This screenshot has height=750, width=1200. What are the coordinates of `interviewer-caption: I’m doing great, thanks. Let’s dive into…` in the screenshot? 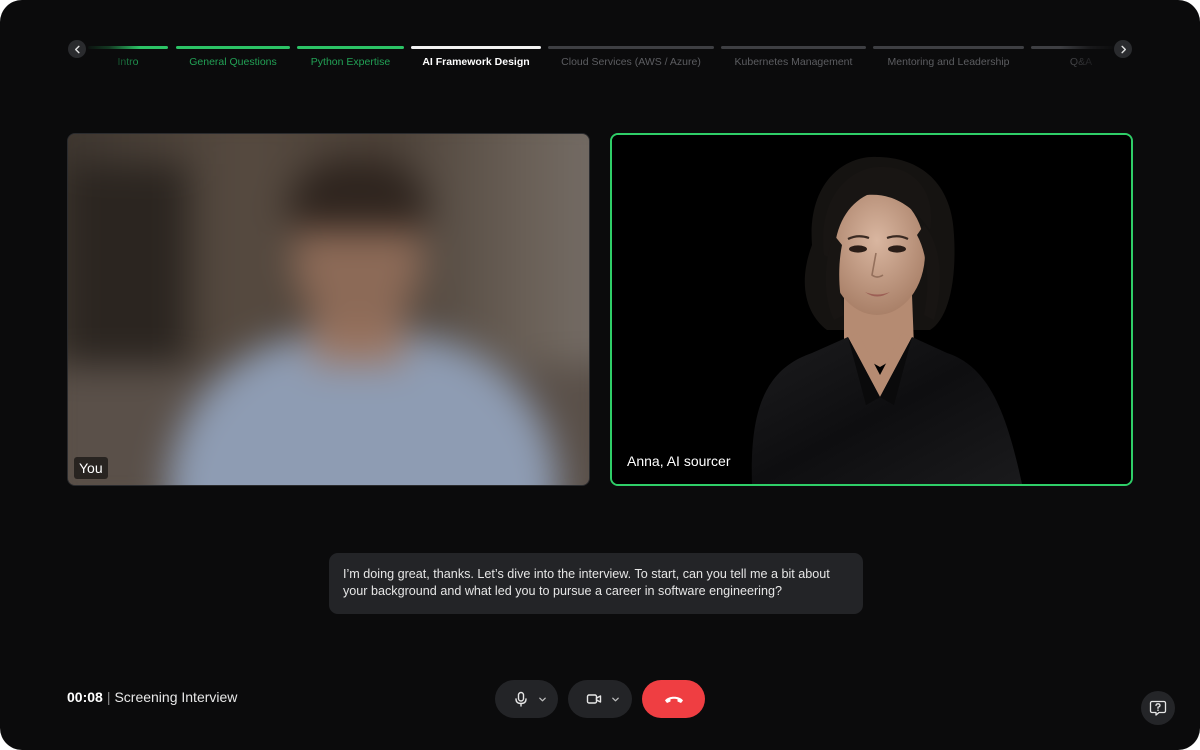 It's located at (596, 583).